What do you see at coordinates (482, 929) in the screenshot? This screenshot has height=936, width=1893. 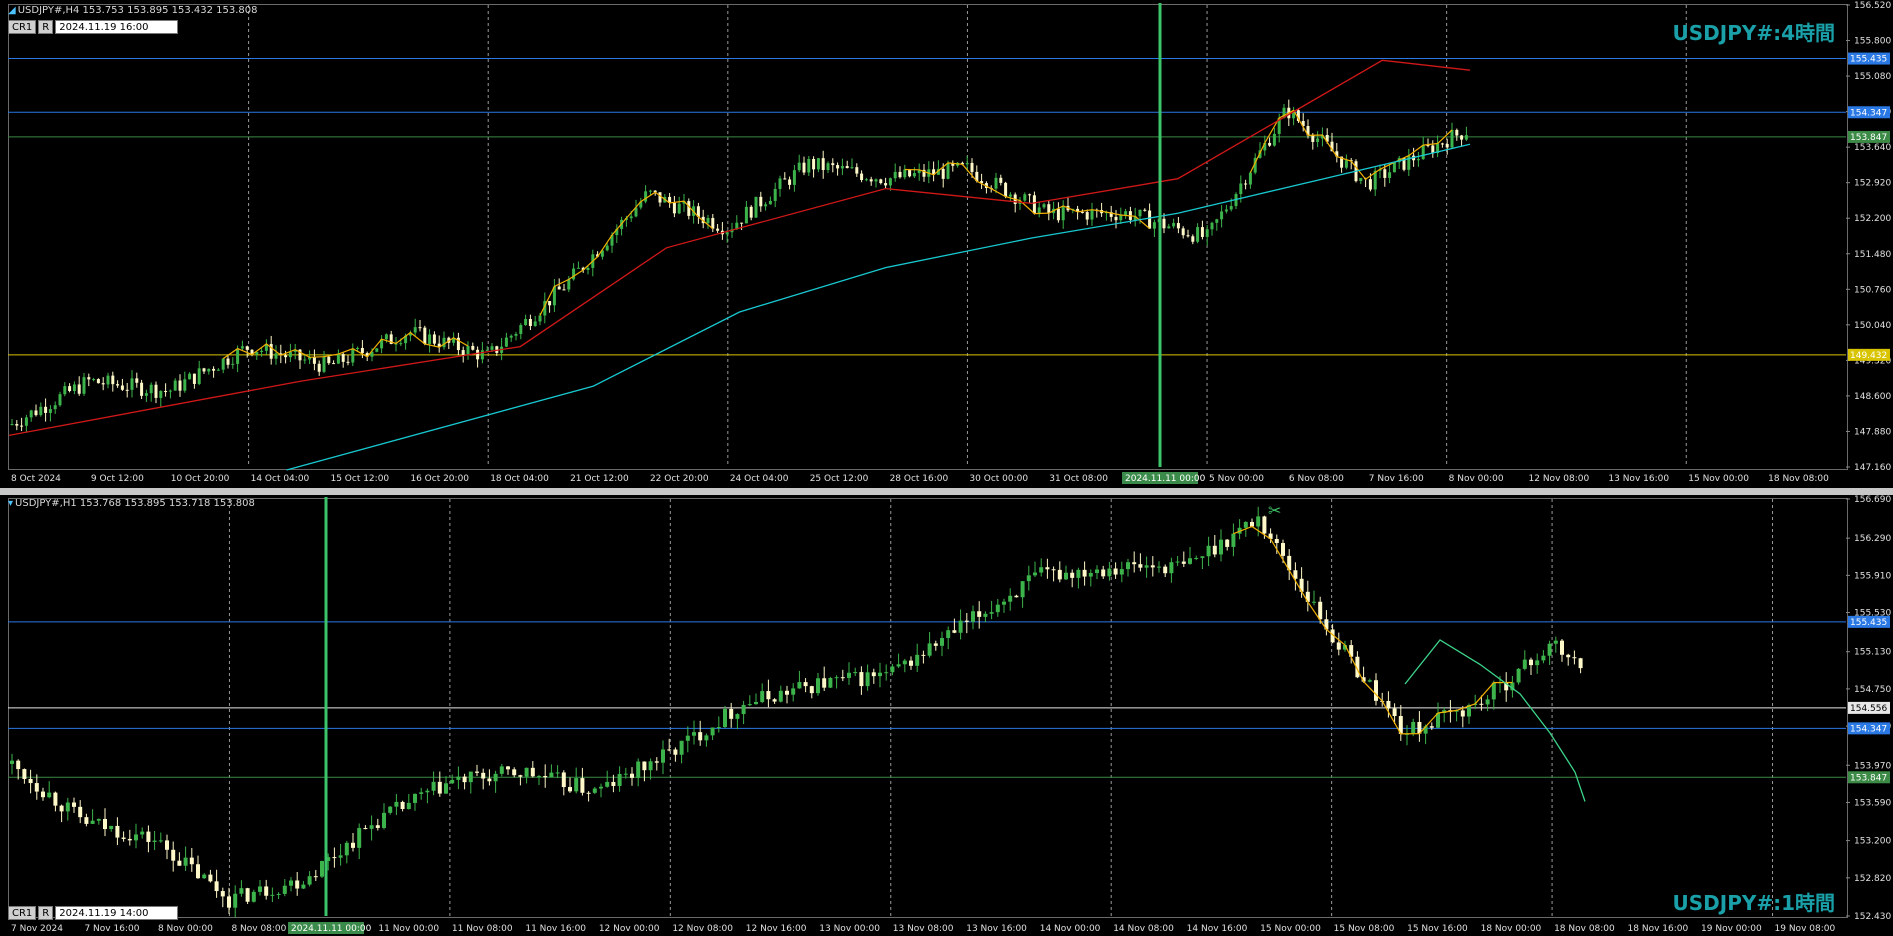 I see `x-tick-label: 11 Nov 08:00` at bounding box center [482, 929].